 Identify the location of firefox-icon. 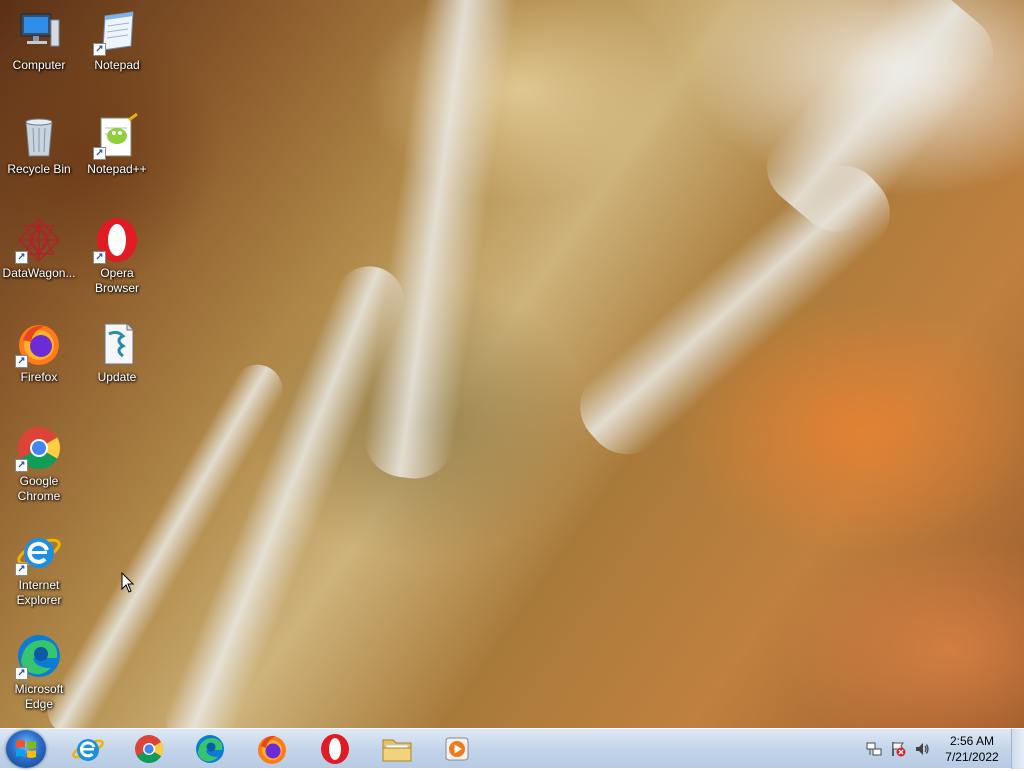
(272, 749).